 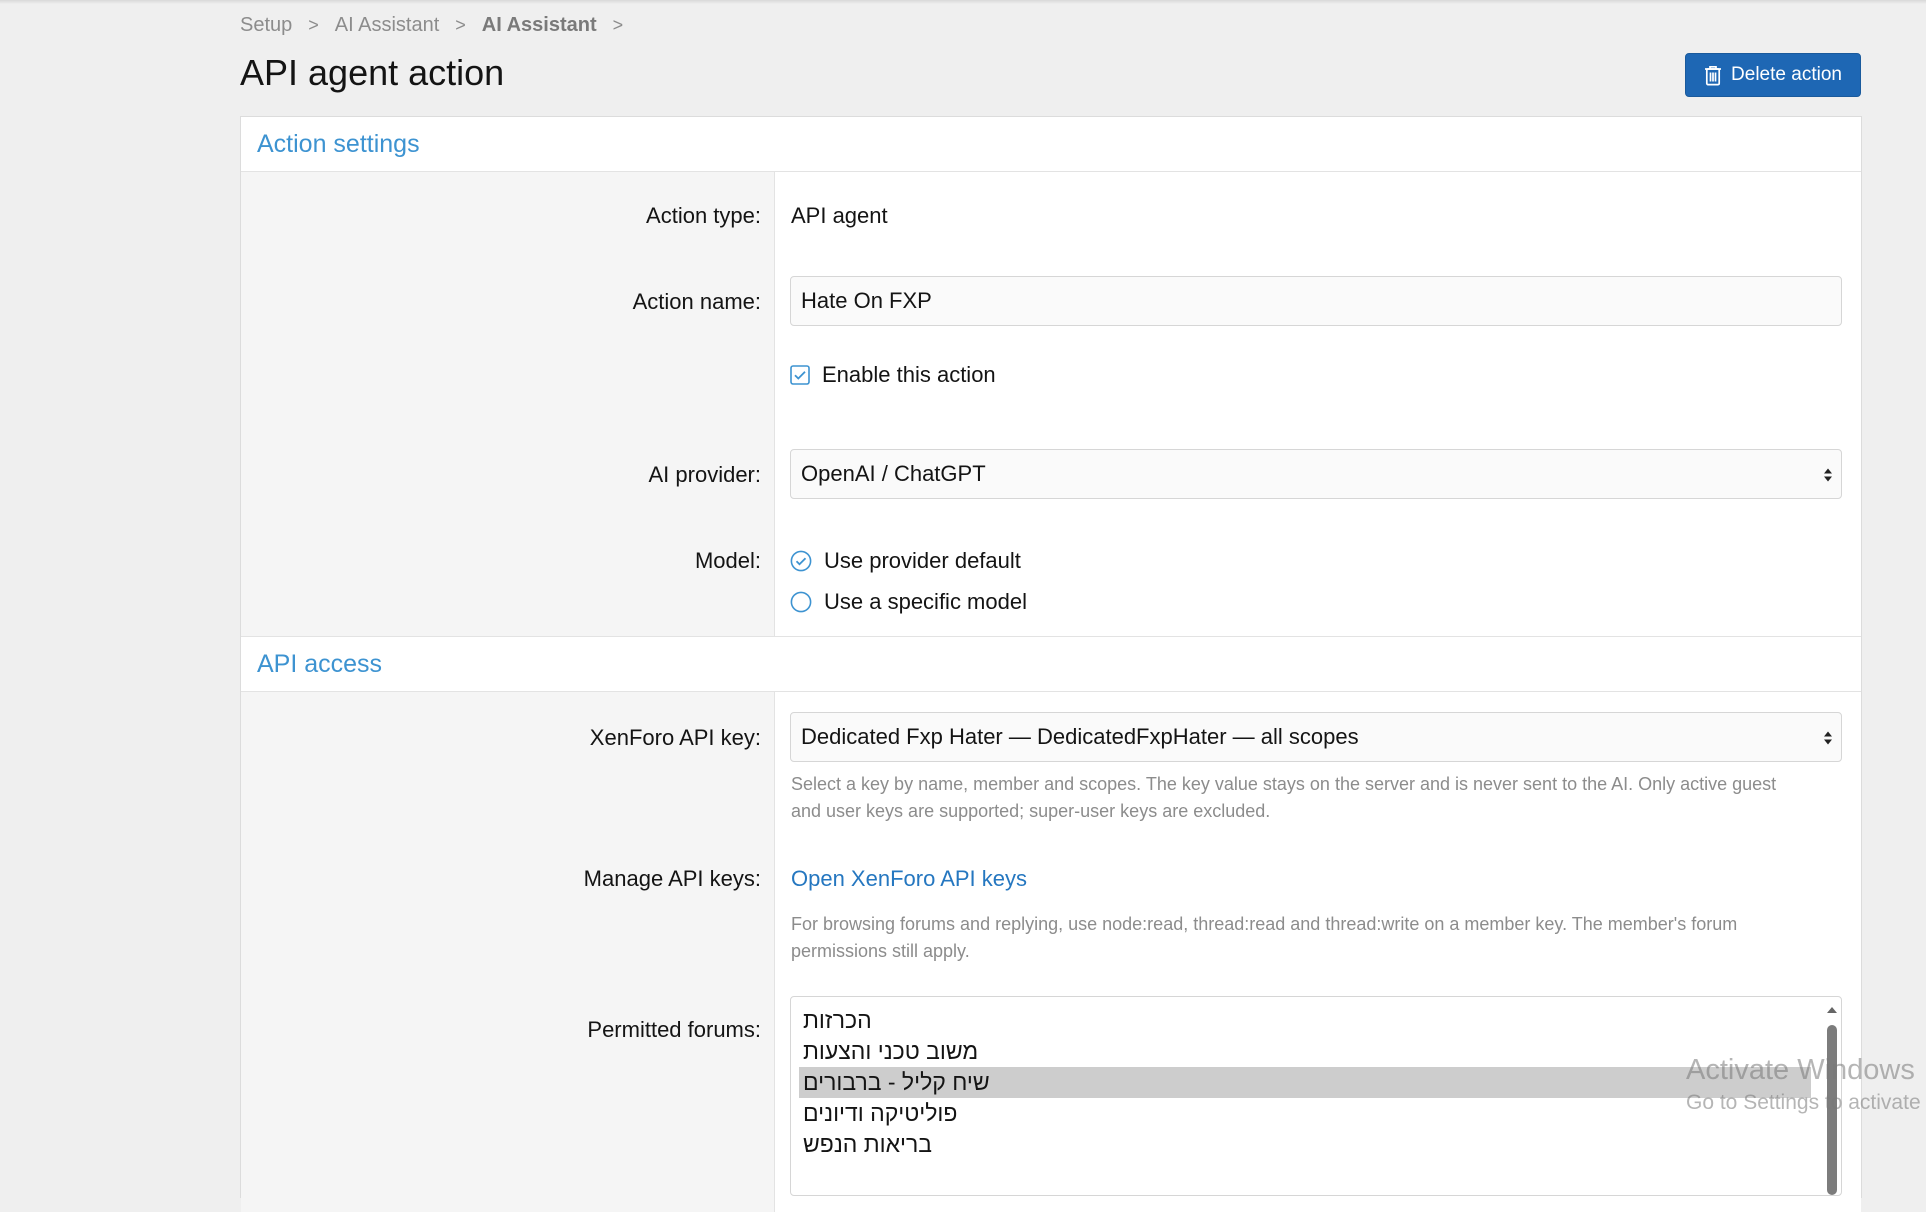 What do you see at coordinates (1305, 1144) in the screenshot?
I see `forum-option: בריאות הנפש` at bounding box center [1305, 1144].